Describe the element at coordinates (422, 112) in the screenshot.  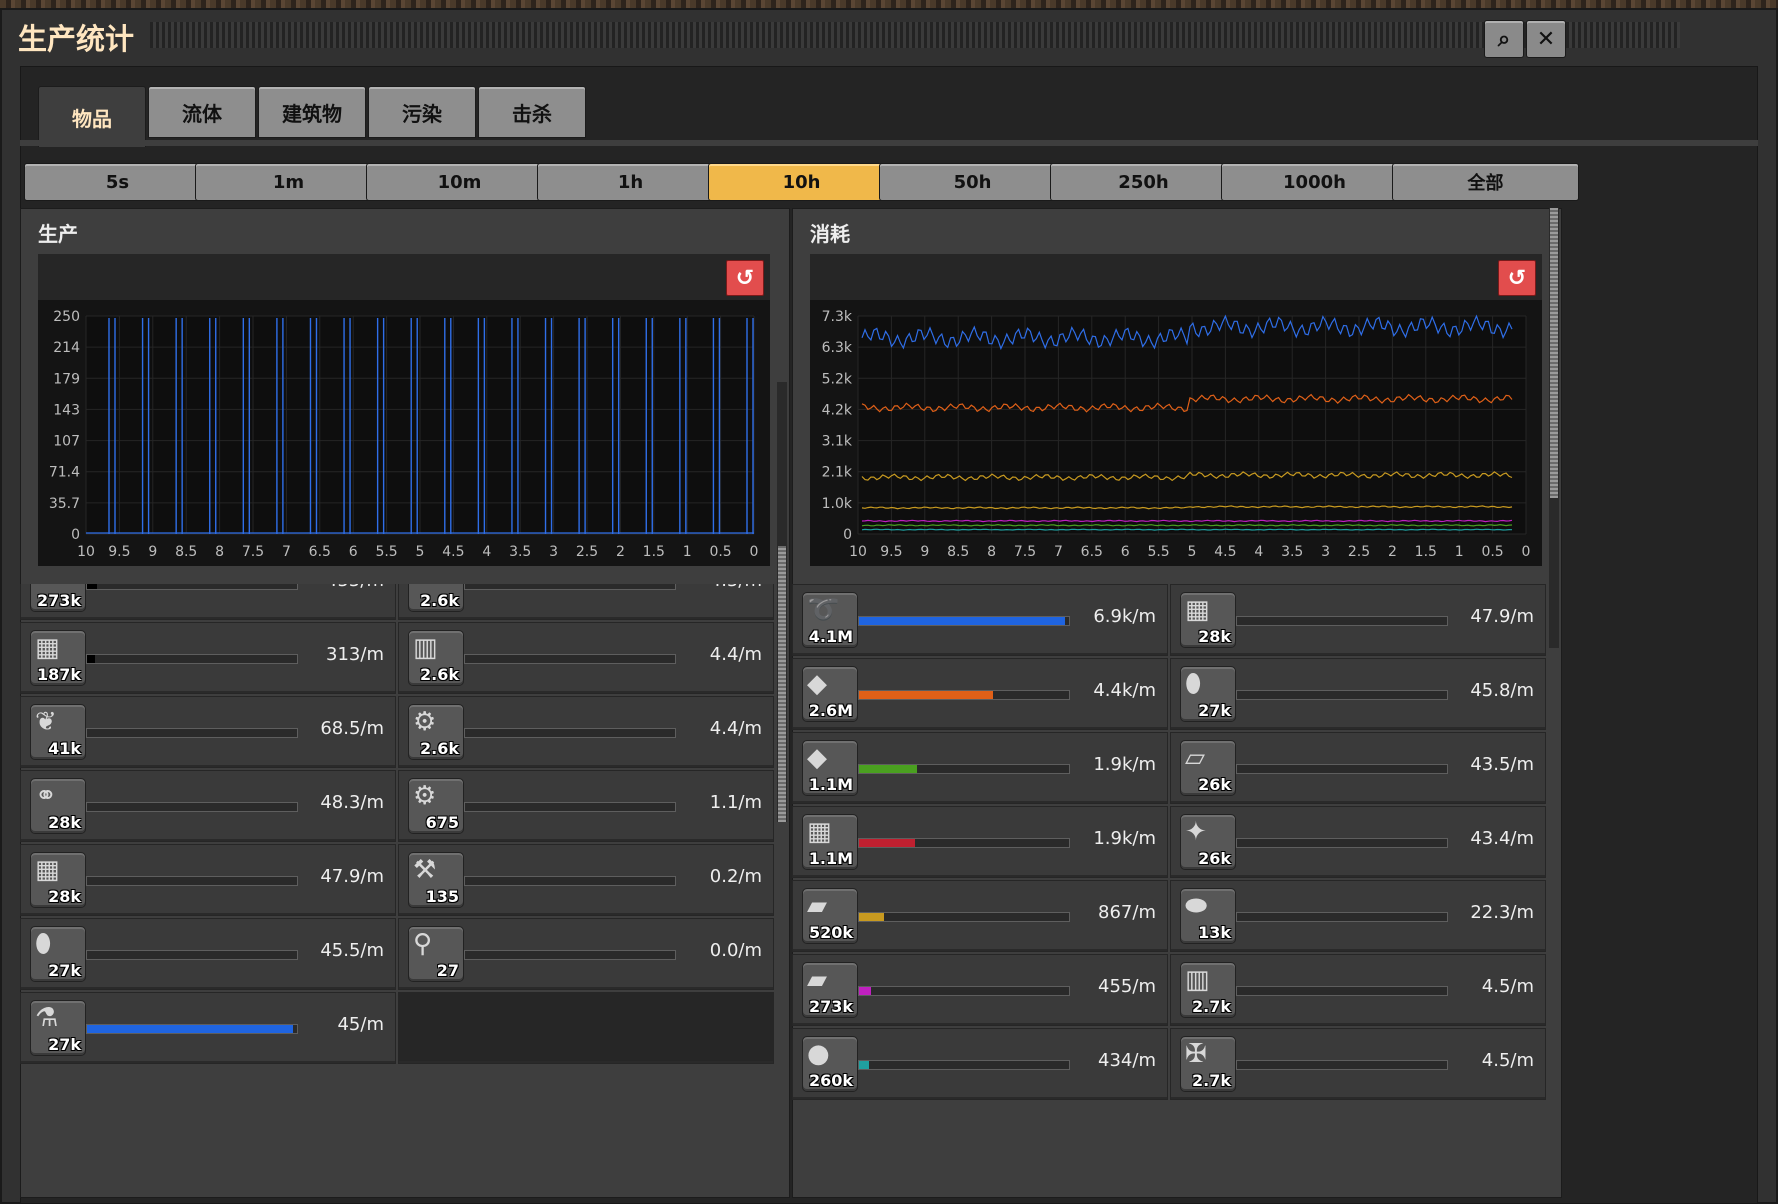
I see `tab-pollution: 污染` at that location.